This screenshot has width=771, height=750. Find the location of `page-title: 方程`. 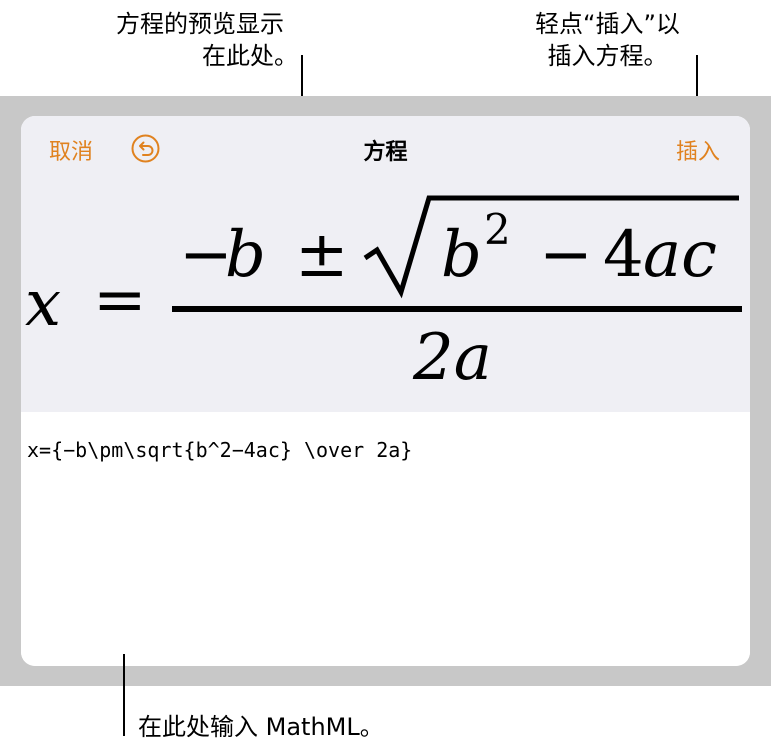

page-title: 方程 is located at coordinates (385, 152).